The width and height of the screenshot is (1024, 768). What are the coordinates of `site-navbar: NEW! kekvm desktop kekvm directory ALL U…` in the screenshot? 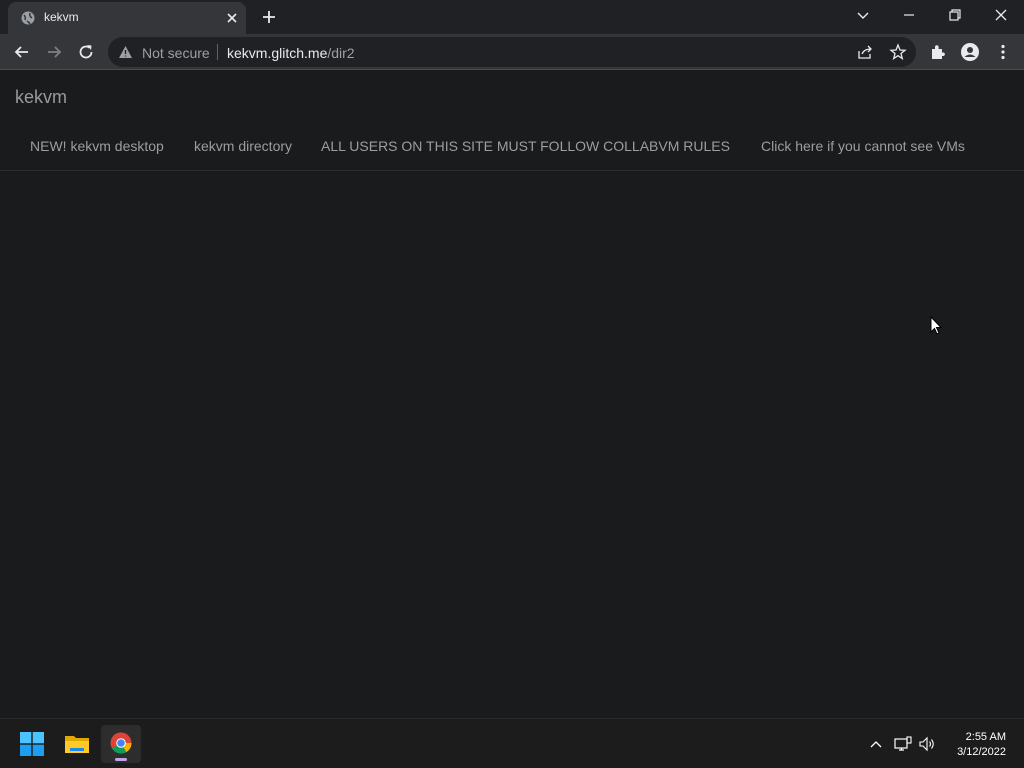 It's located at (512, 142).